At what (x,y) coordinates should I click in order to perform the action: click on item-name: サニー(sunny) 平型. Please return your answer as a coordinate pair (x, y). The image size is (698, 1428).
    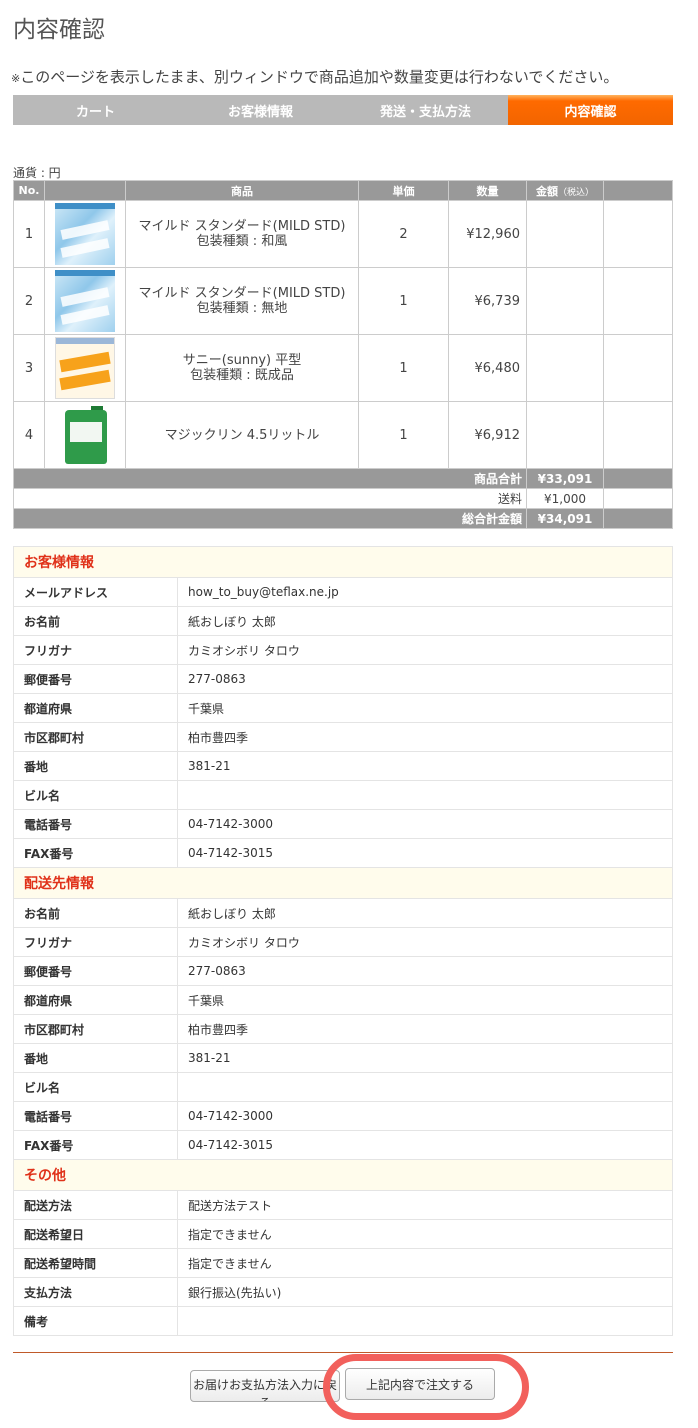
    Looking at the image, I should click on (242, 360).